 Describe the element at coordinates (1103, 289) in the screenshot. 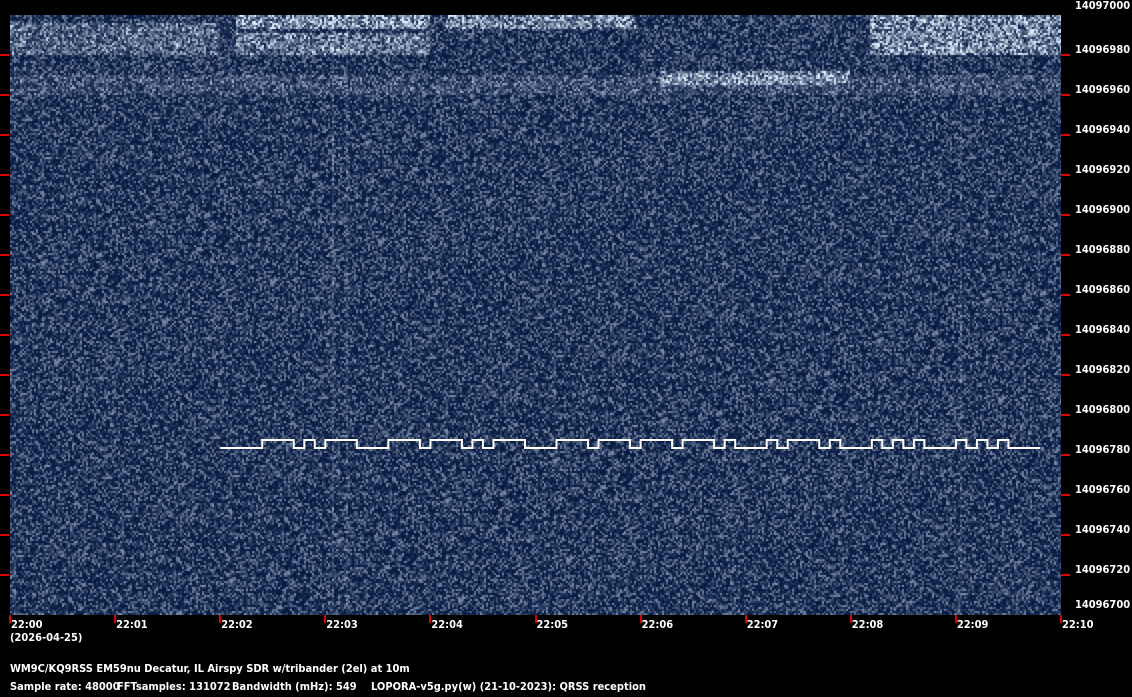

I see `y-tick-label: 14096860` at that location.